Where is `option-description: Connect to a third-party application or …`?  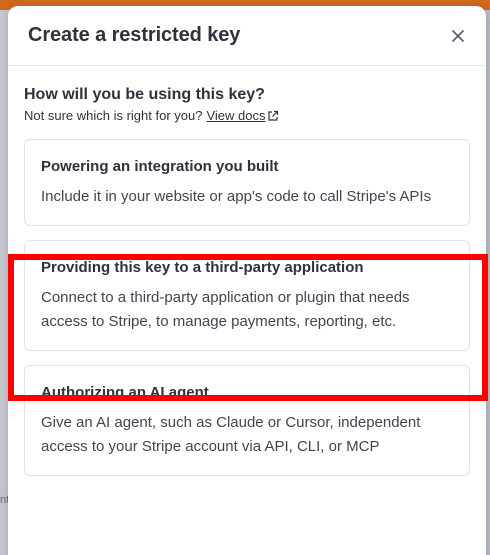
option-description: Connect to a third-party application or … is located at coordinates (225, 309).